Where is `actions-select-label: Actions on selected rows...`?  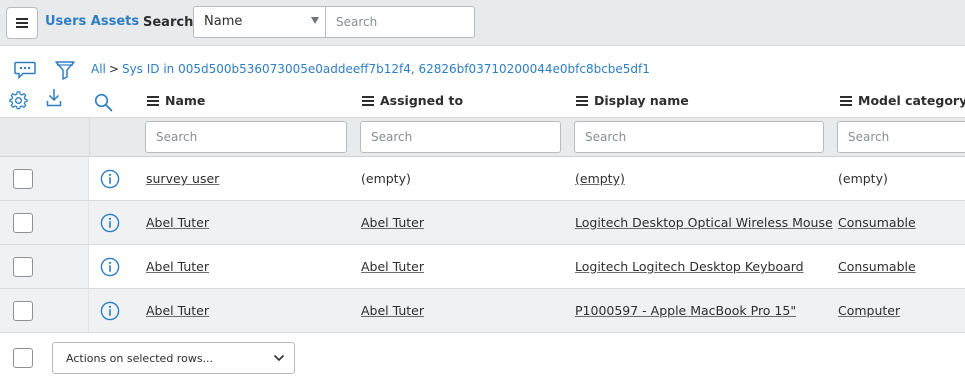
actions-select-label: Actions on selected rows... is located at coordinates (140, 358).